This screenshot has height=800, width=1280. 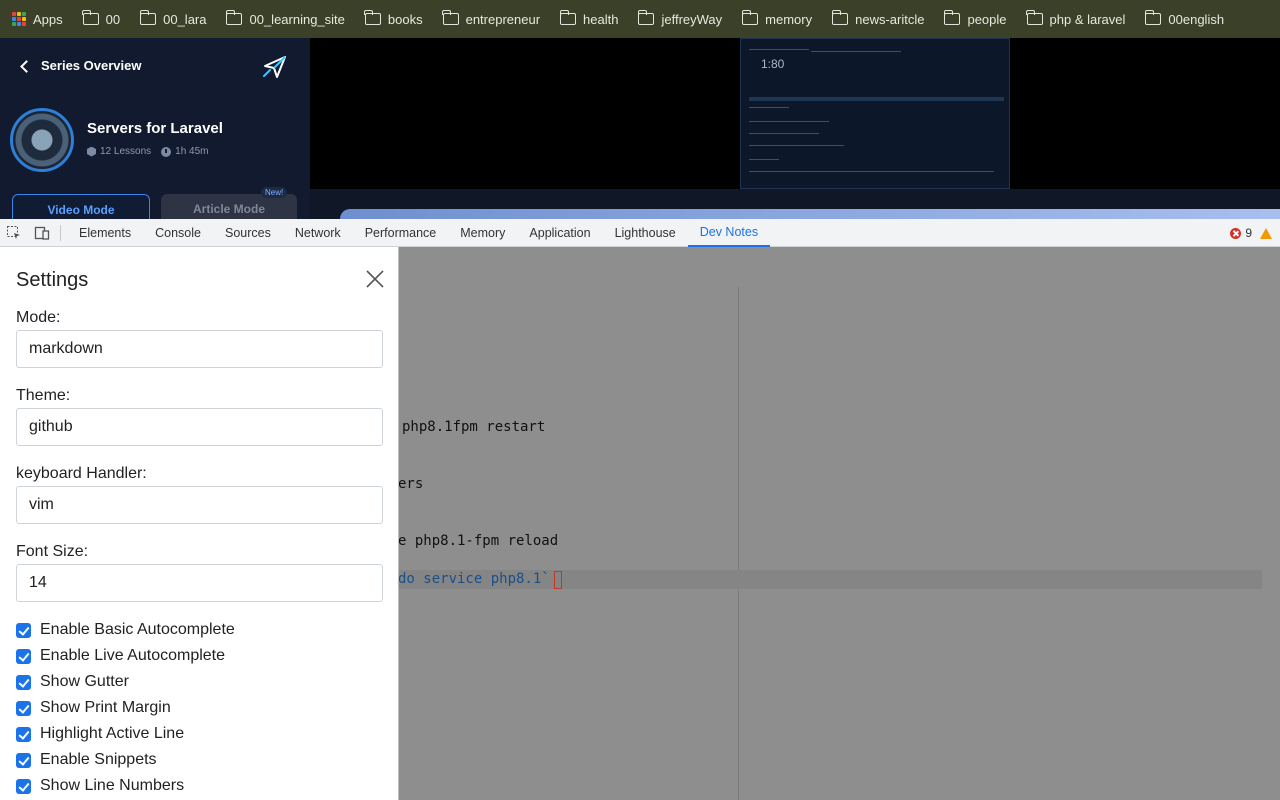 What do you see at coordinates (558, 580) in the screenshot?
I see `vim-cursor` at bounding box center [558, 580].